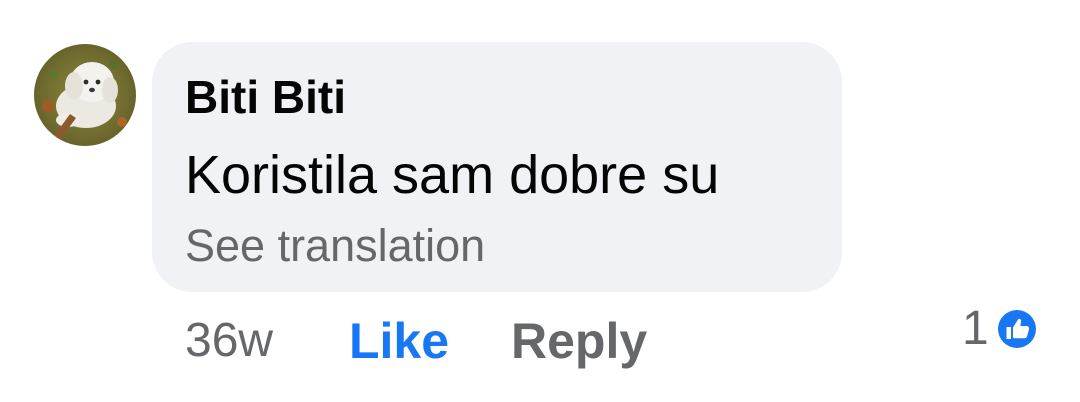 This screenshot has width=1080, height=402. What do you see at coordinates (399, 341) in the screenshot?
I see `like-button: Like` at bounding box center [399, 341].